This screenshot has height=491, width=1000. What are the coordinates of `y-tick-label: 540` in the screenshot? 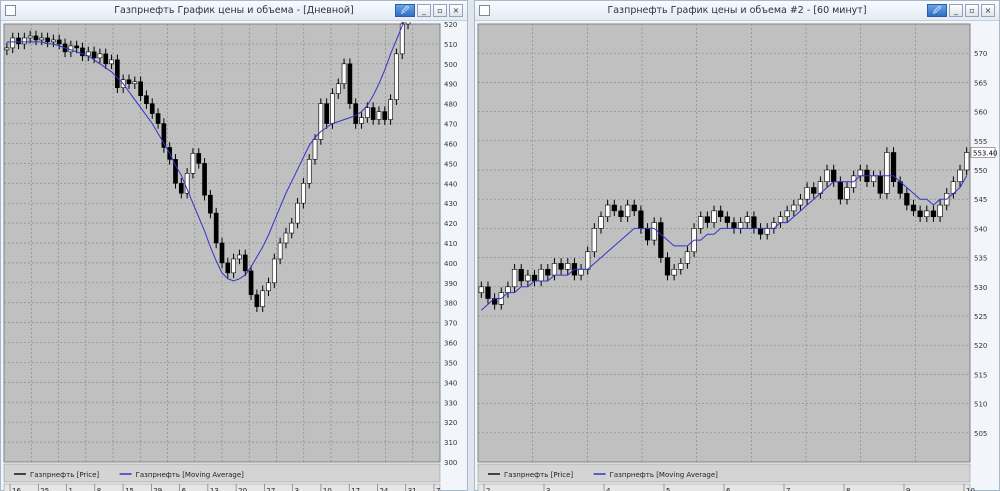 It's located at (980, 229).